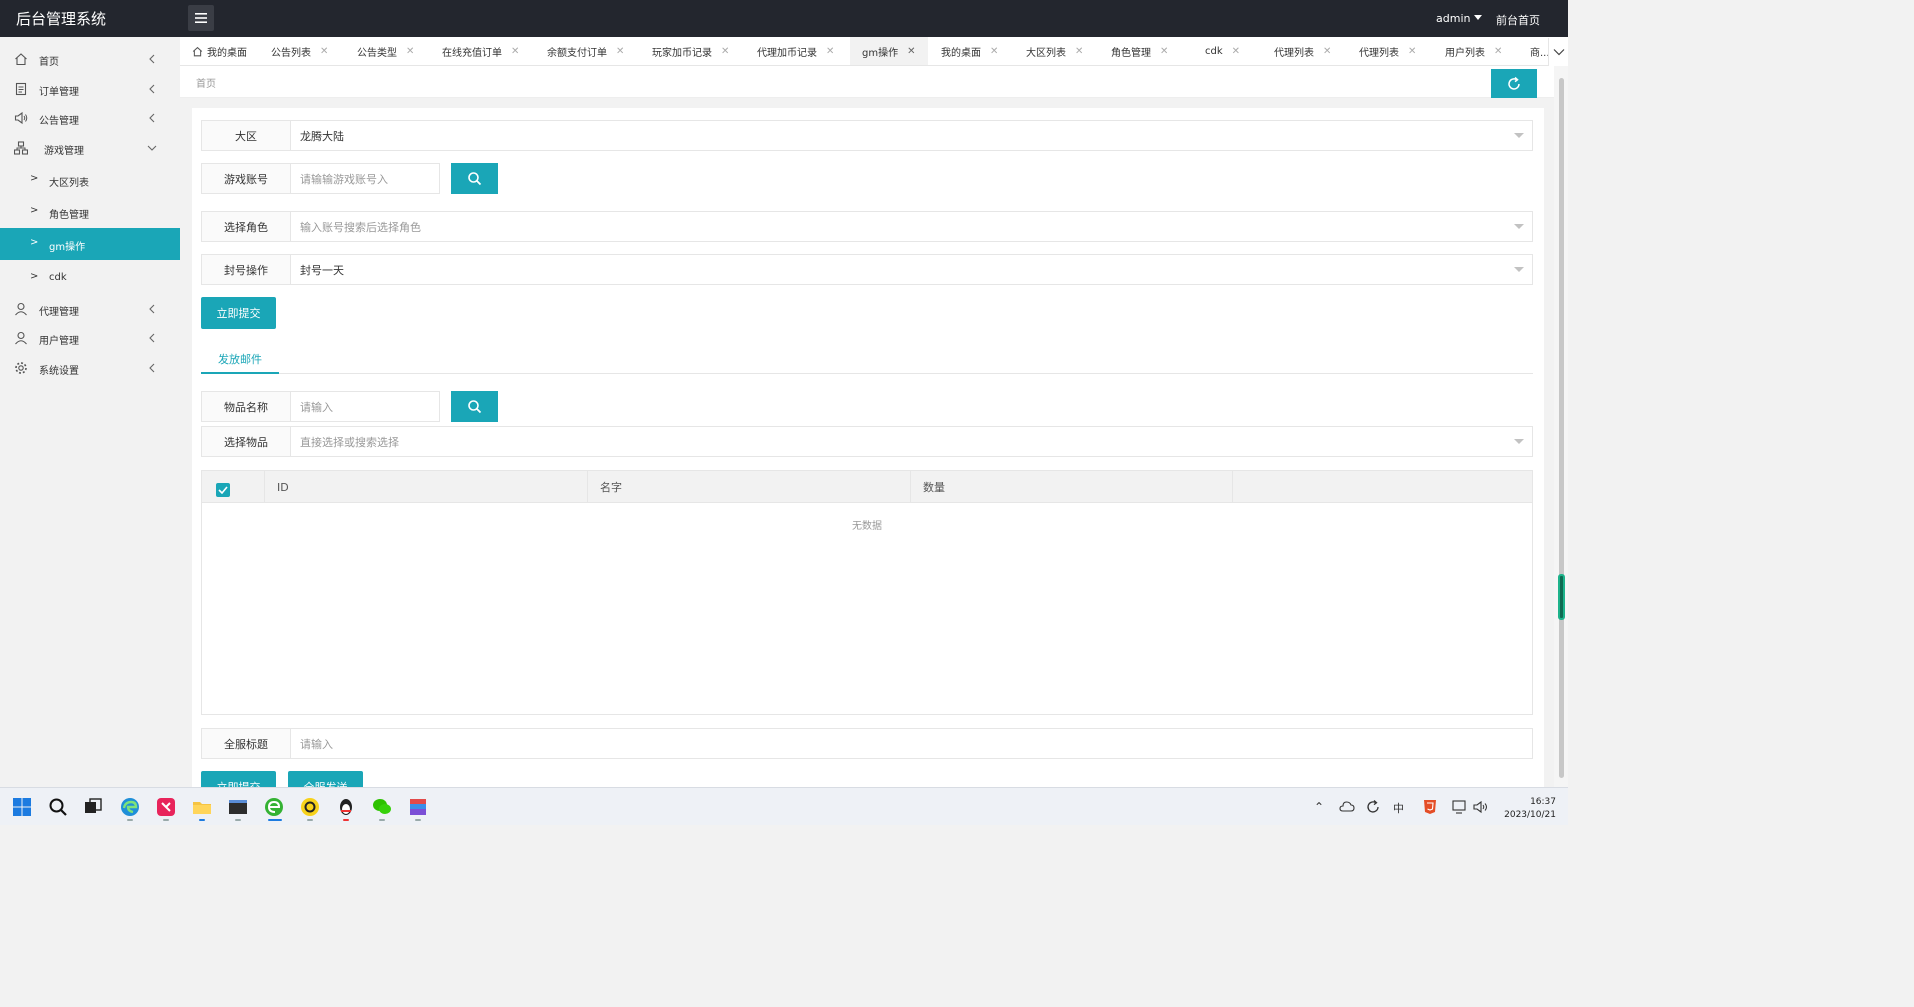 The image size is (1914, 1007). What do you see at coordinates (911, 226) in the screenshot?
I see `role-select: 输入账号搜索后选择角色` at bounding box center [911, 226].